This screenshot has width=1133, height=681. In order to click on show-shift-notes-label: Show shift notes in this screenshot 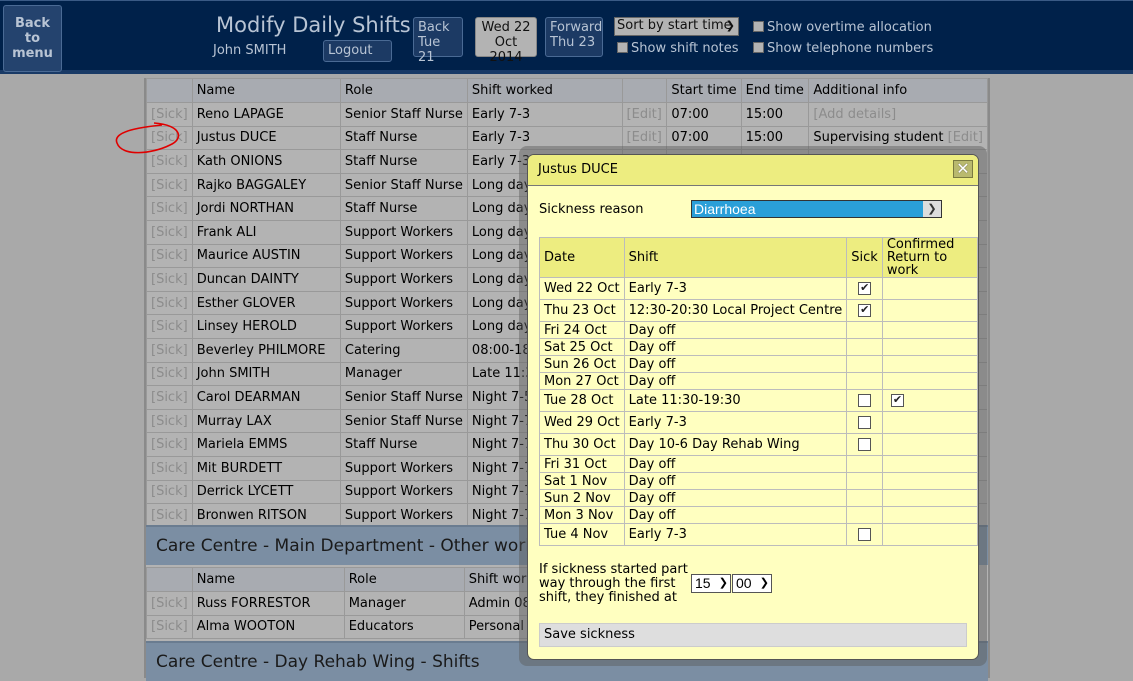, I will do `click(685, 48)`.